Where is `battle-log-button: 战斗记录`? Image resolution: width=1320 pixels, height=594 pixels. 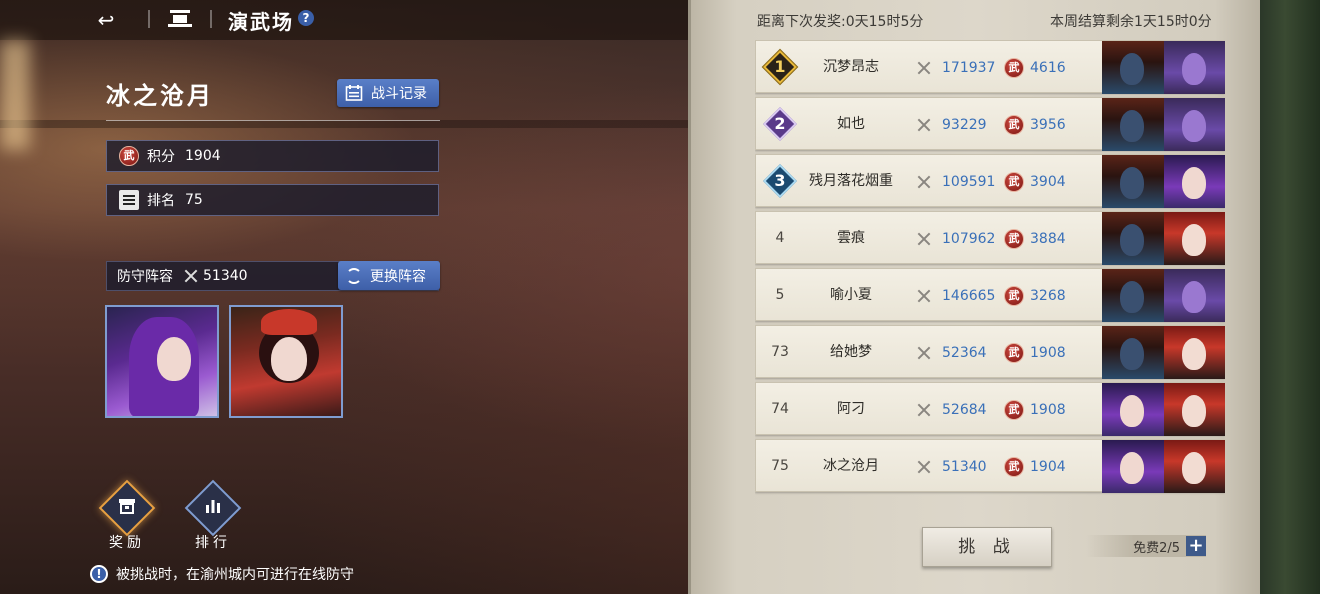 battle-log-button: 战斗记录 is located at coordinates (388, 93).